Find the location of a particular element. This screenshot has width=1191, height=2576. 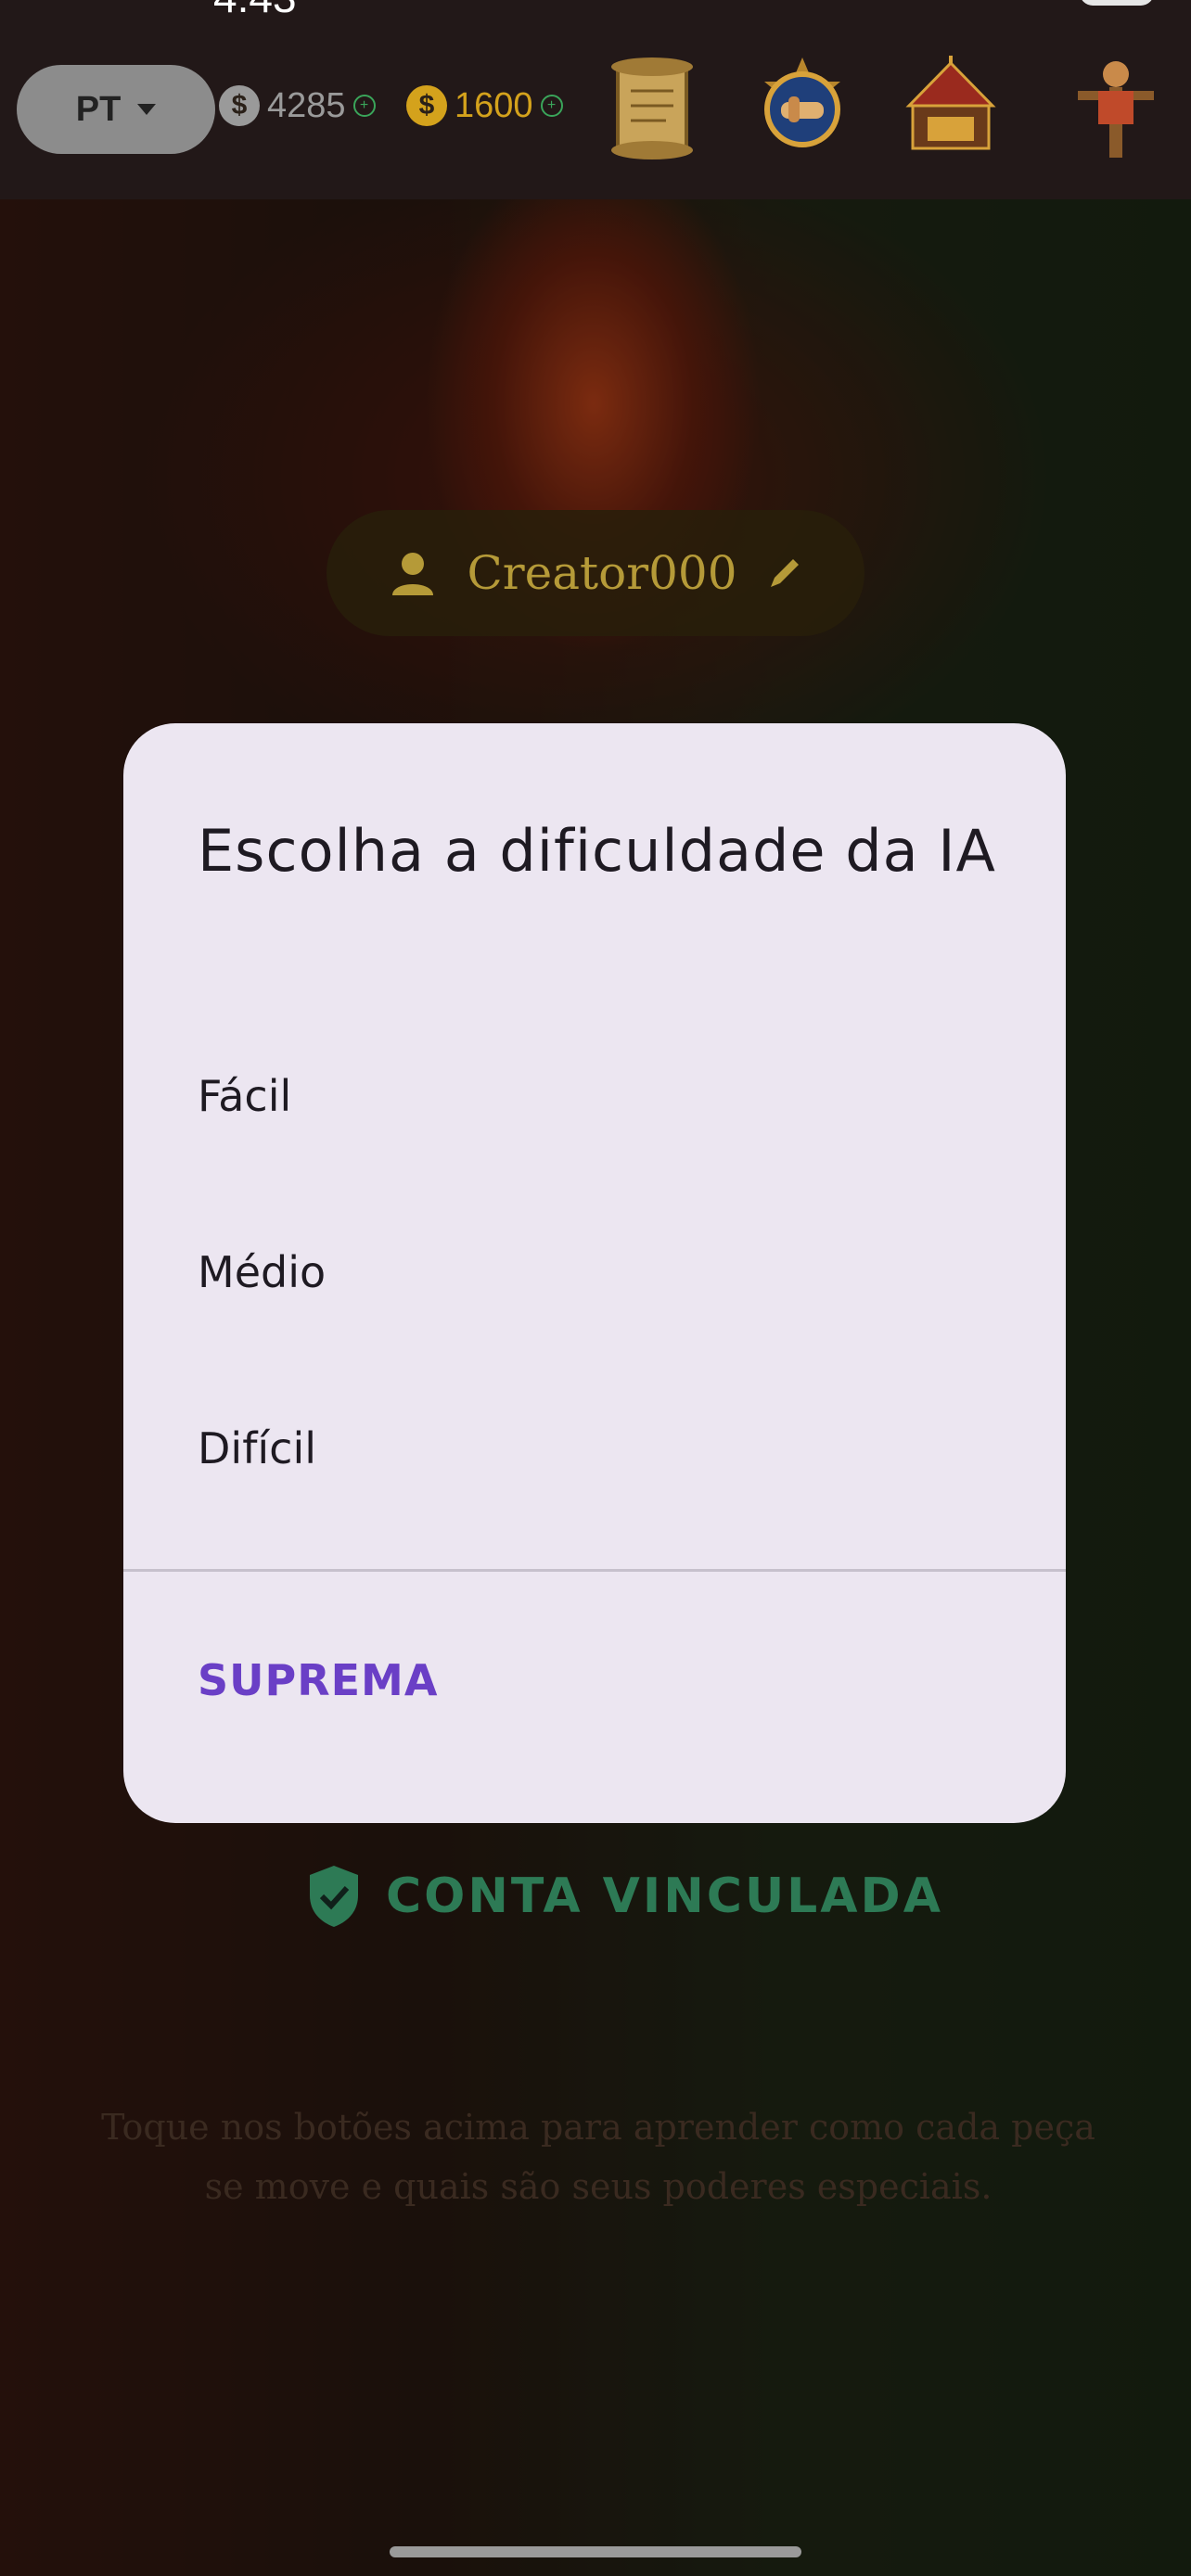

silver-coin-icon: $ is located at coordinates (239, 105).